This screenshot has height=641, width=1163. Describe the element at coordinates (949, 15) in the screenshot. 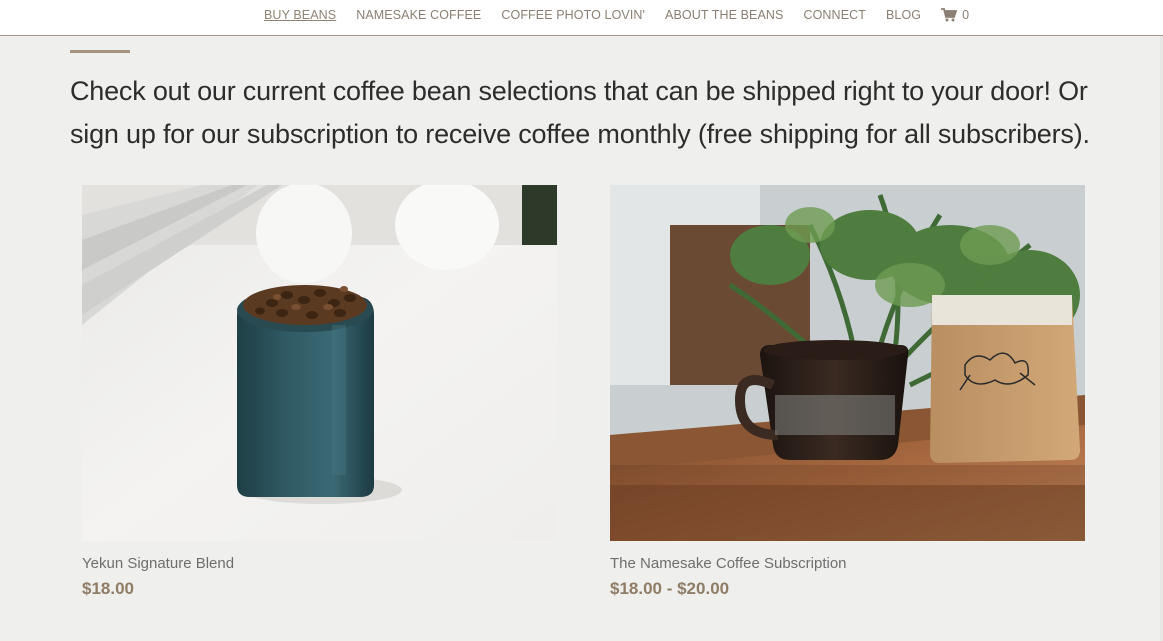

I see `shopping-cart-icon` at that location.